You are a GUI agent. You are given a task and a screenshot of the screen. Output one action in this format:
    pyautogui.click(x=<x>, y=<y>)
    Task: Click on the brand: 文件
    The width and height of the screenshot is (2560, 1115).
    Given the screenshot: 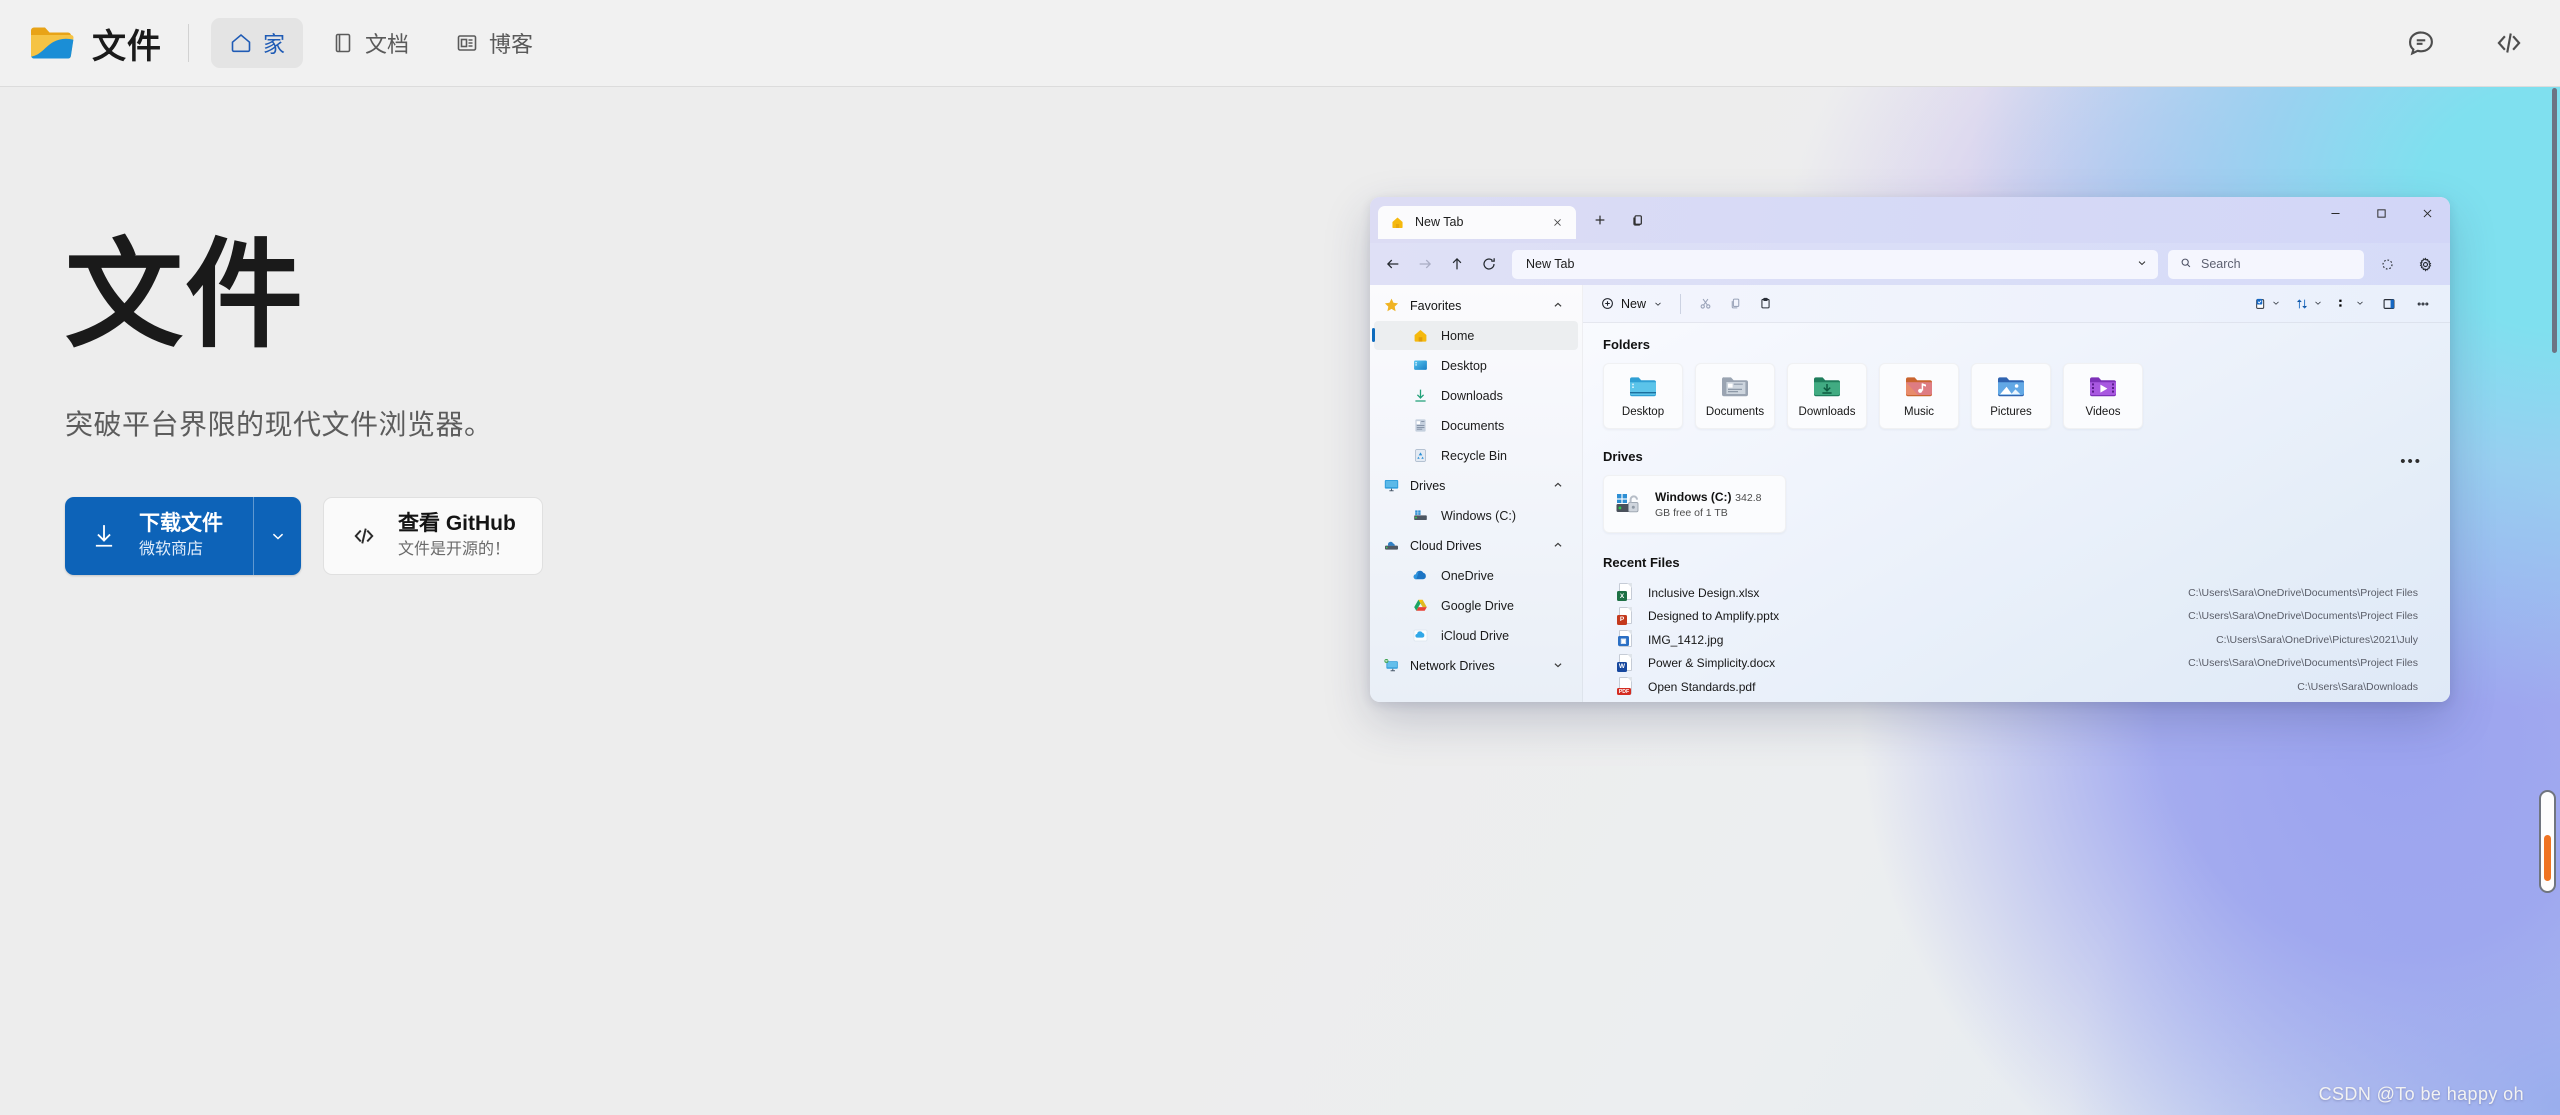 What is the action you would take?
    pyautogui.click(x=95, y=43)
    